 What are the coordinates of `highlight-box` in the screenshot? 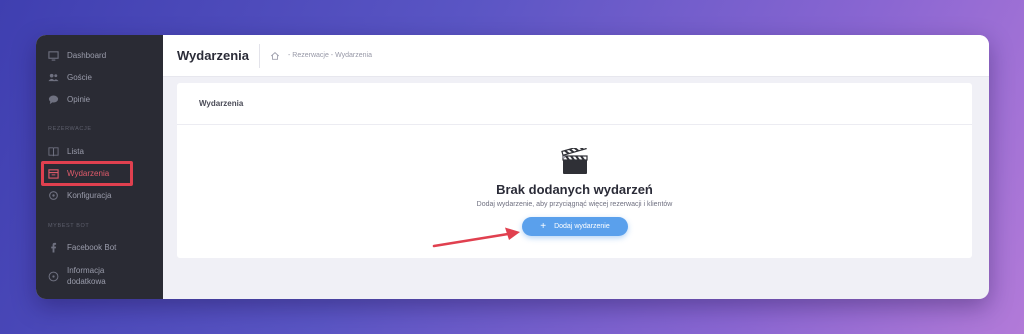 It's located at (87, 173).